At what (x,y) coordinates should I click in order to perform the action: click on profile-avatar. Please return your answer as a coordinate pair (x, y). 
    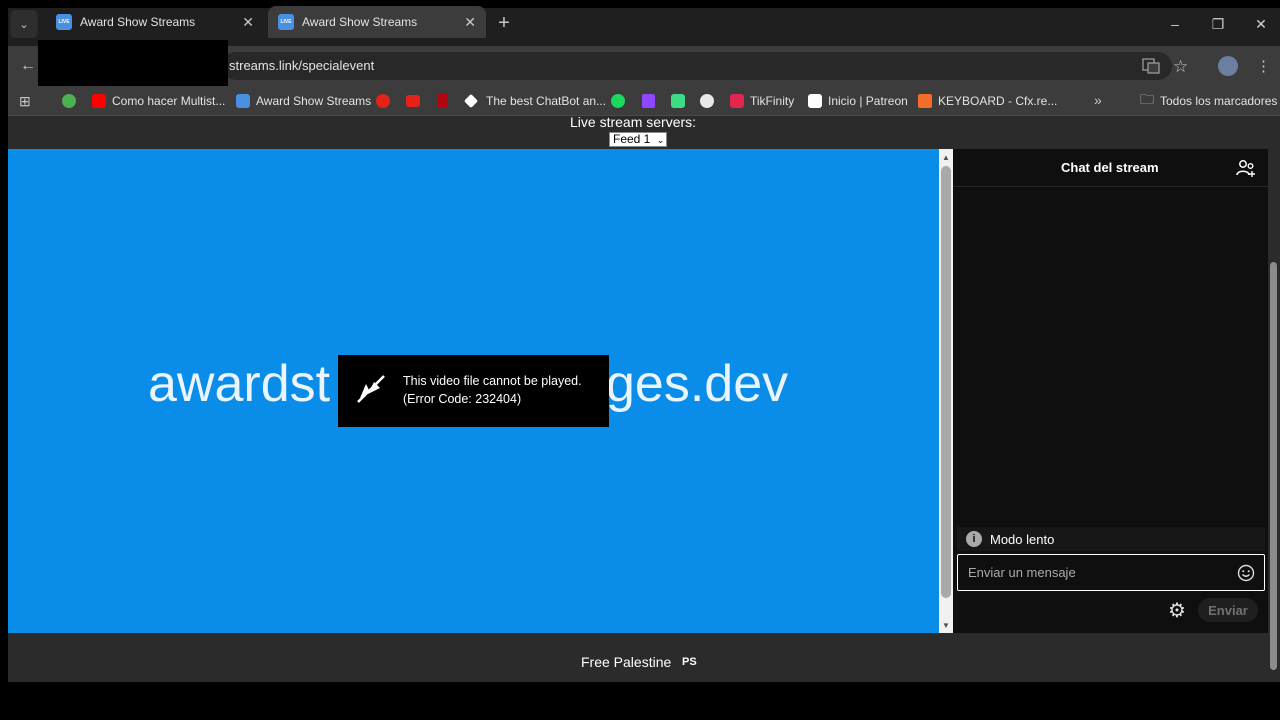
    Looking at the image, I should click on (1228, 66).